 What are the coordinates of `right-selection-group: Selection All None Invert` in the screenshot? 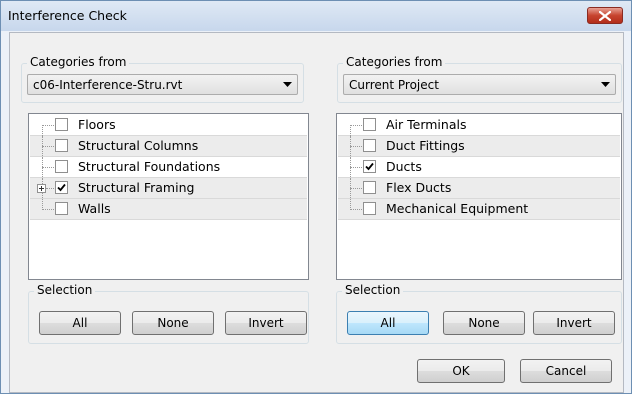 It's located at (479, 313).